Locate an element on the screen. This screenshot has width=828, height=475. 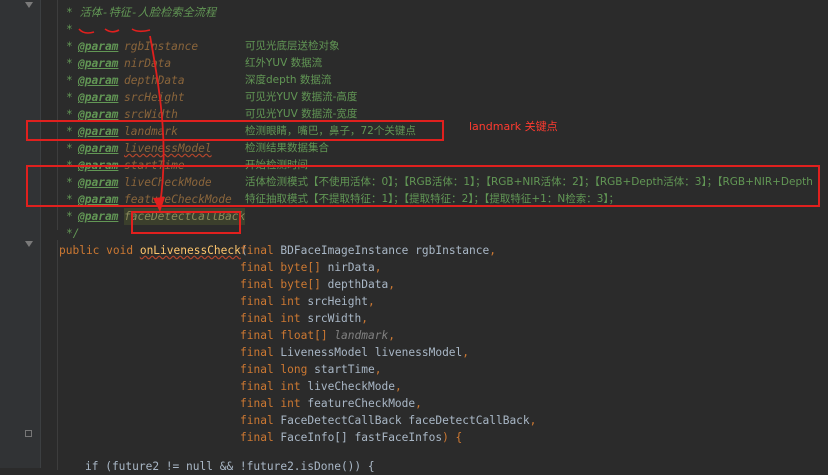
title-underline-marks is located at coordinates (114, 31).